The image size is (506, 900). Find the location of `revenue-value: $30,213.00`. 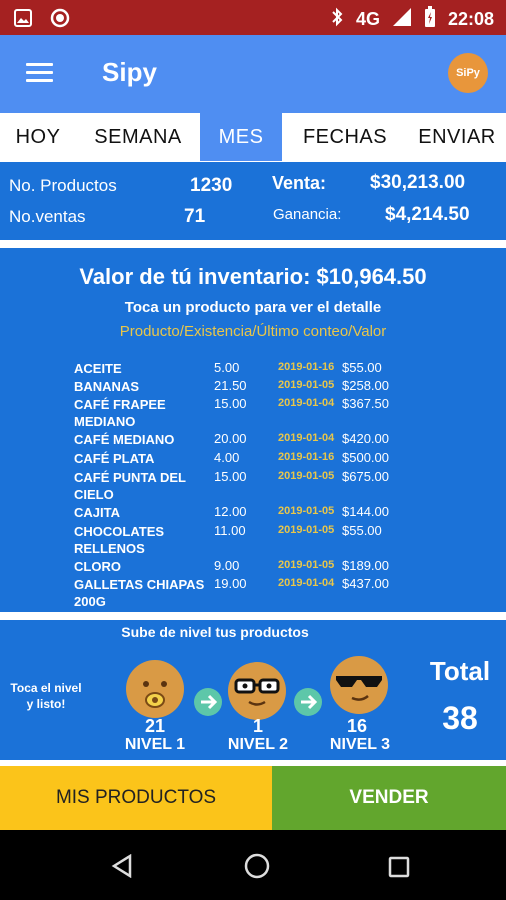

revenue-value: $30,213.00 is located at coordinates (418, 182).